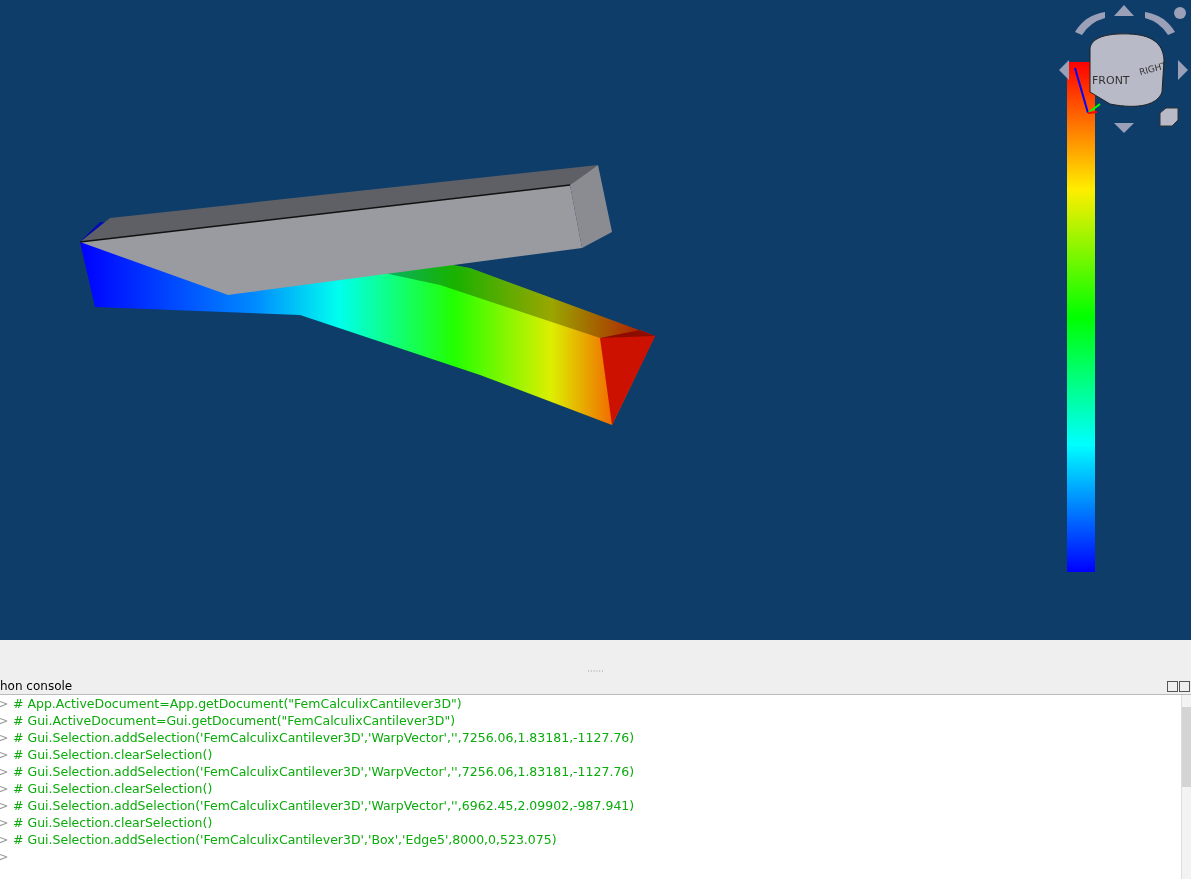  I want to click on close-icon, so click(1184, 686).